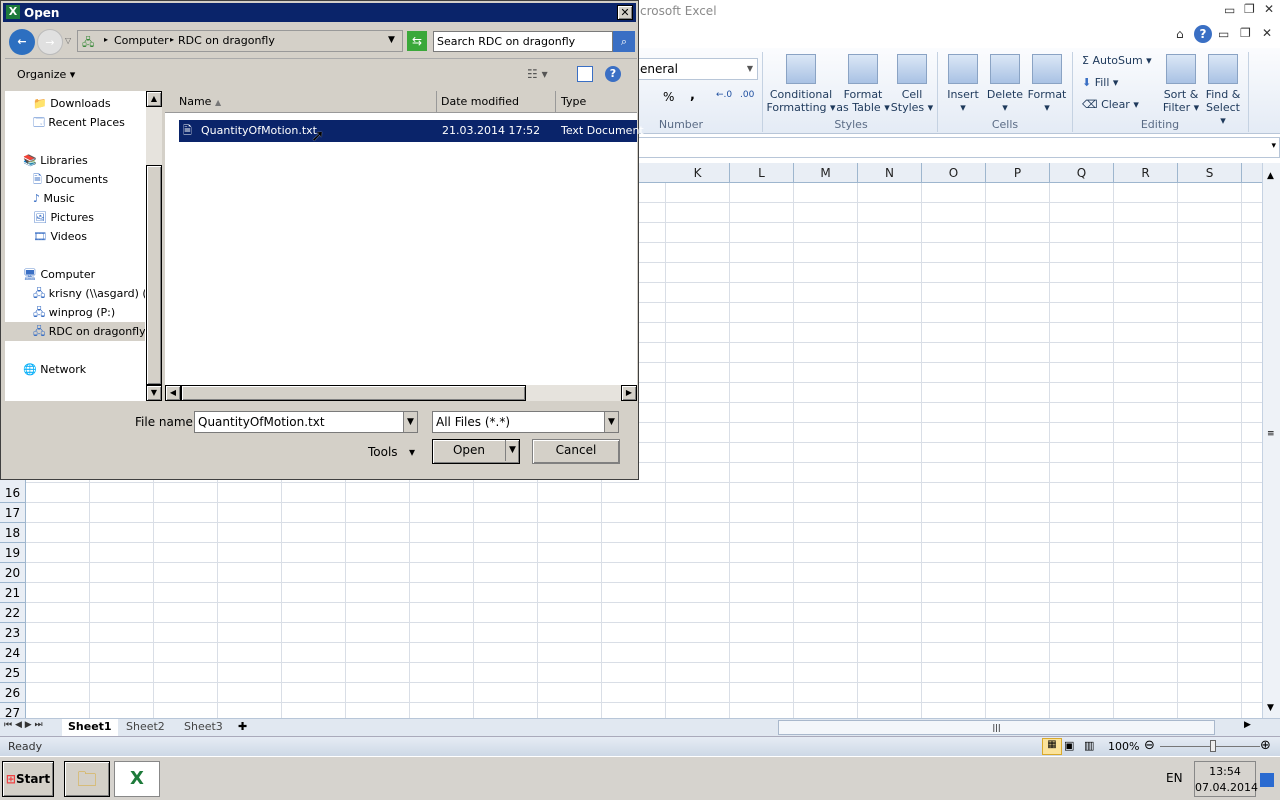 This screenshot has height=800, width=1280. Describe the element at coordinates (1089, 745) in the screenshot. I see `page-break-view-button: ▥` at that location.